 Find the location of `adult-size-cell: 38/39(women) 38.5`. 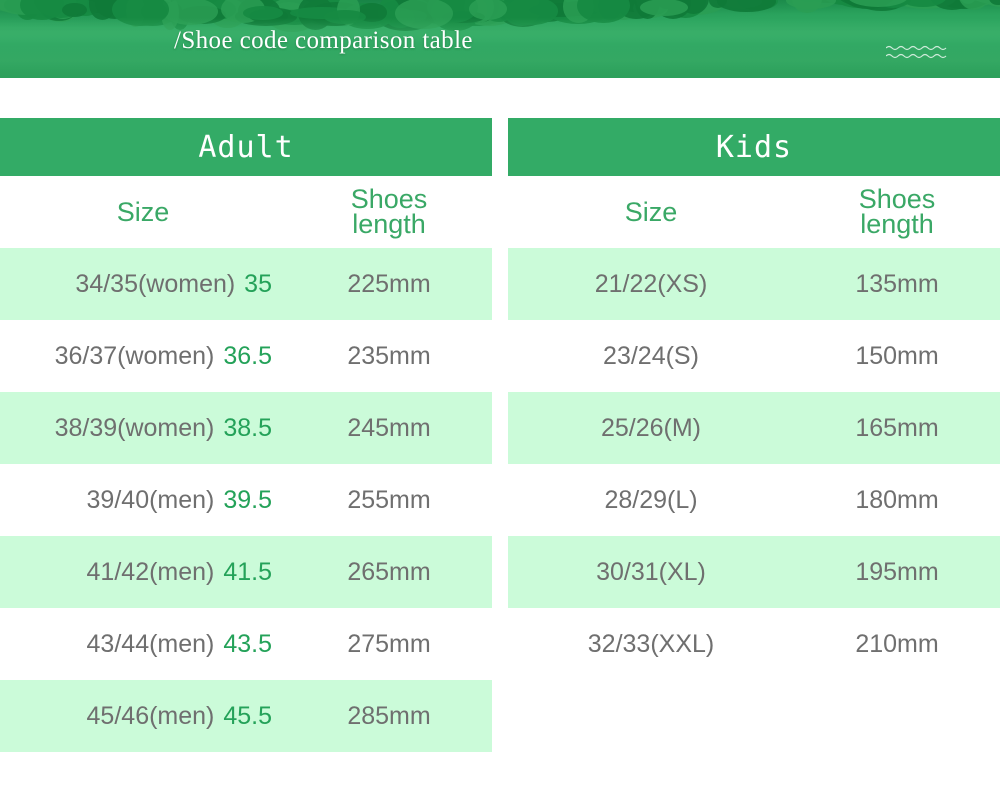

adult-size-cell: 38/39(women) 38.5 is located at coordinates (163, 427).